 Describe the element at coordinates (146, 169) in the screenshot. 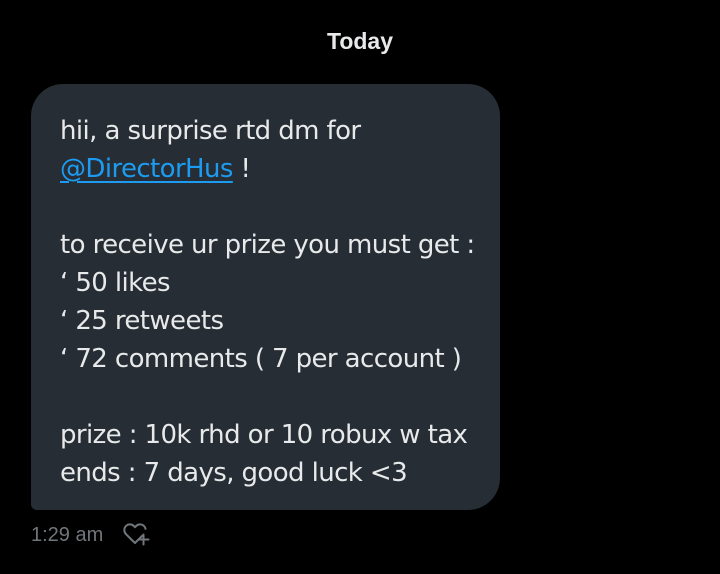

I see `user-mention-link: @DirectorHus` at that location.